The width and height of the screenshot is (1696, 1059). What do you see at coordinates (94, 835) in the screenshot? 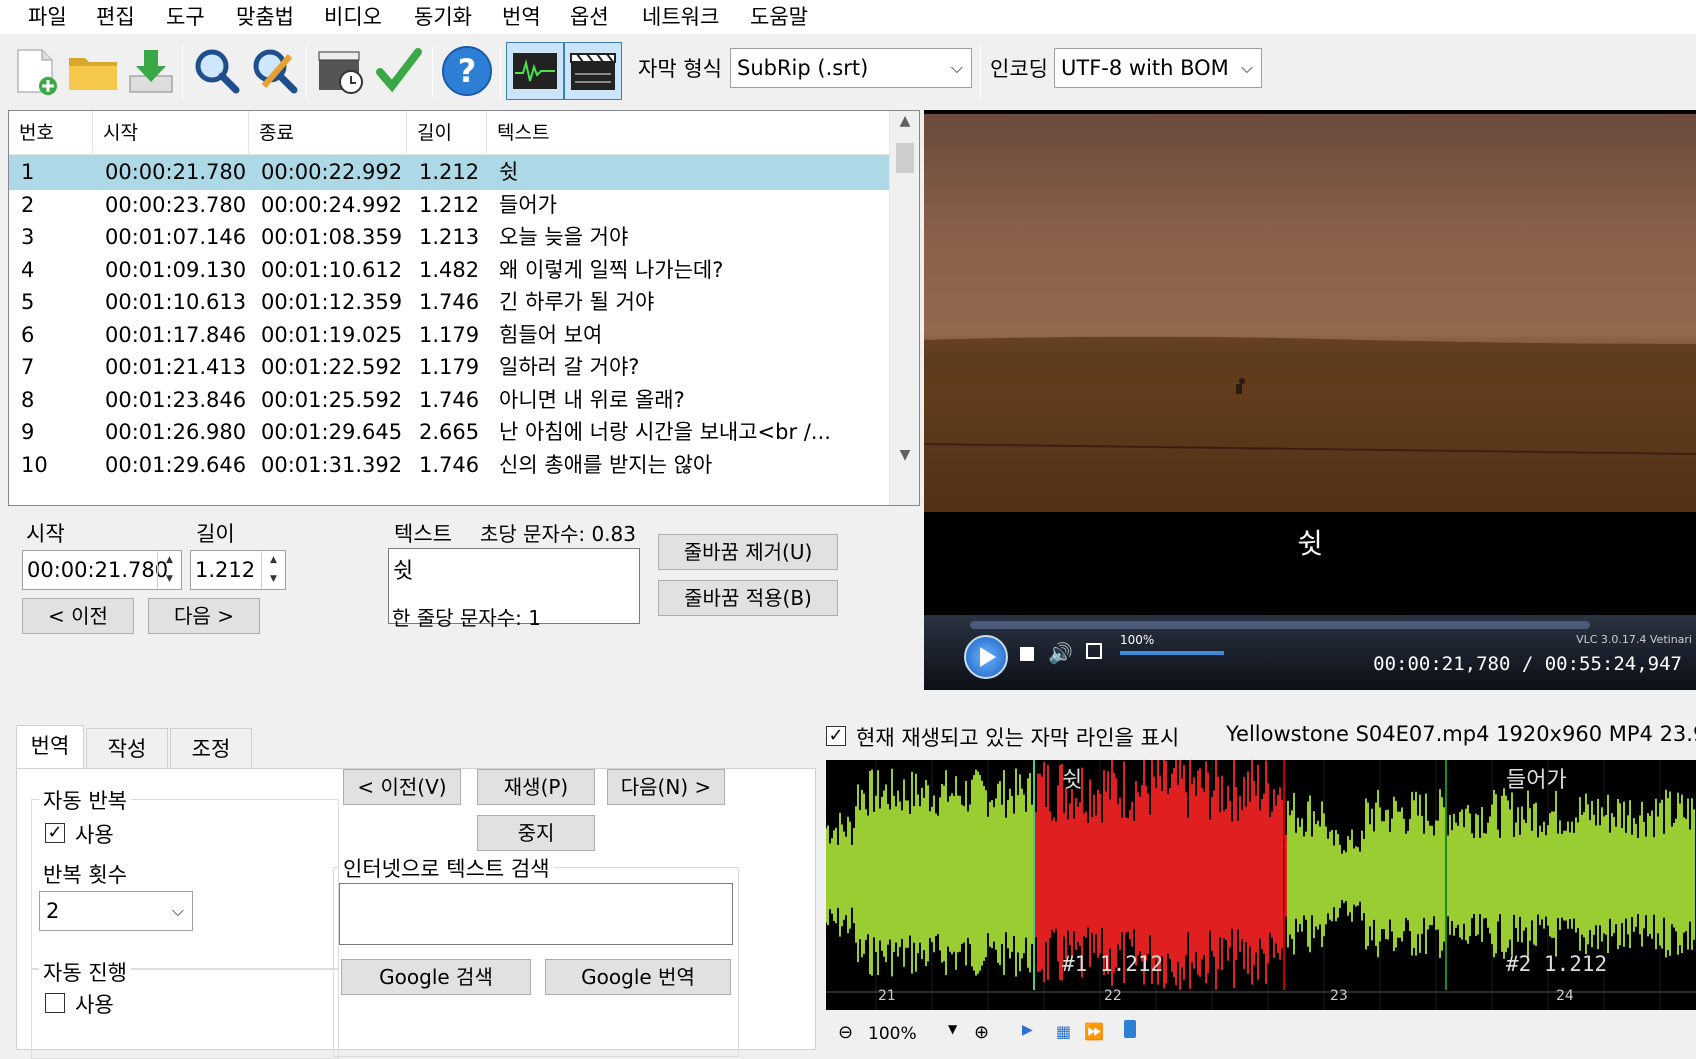
I see `auto-repeat-use-label: 사용` at bounding box center [94, 835].